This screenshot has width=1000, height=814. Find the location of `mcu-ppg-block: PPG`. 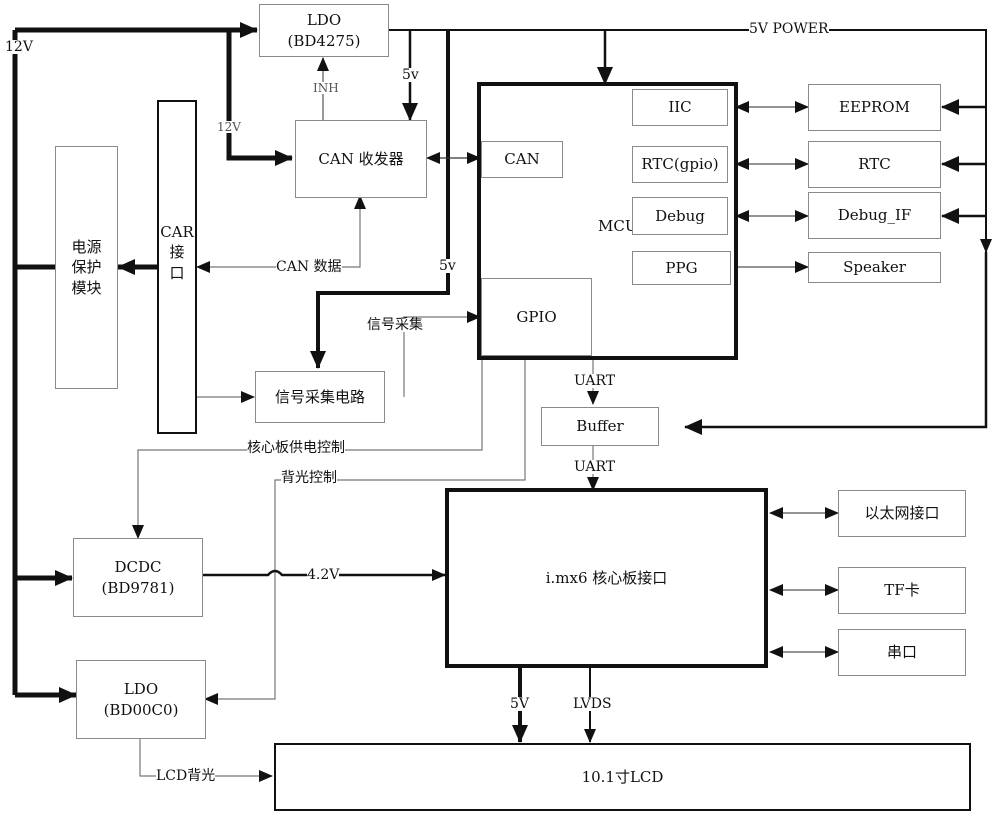

mcu-ppg-block: PPG is located at coordinates (681, 268).